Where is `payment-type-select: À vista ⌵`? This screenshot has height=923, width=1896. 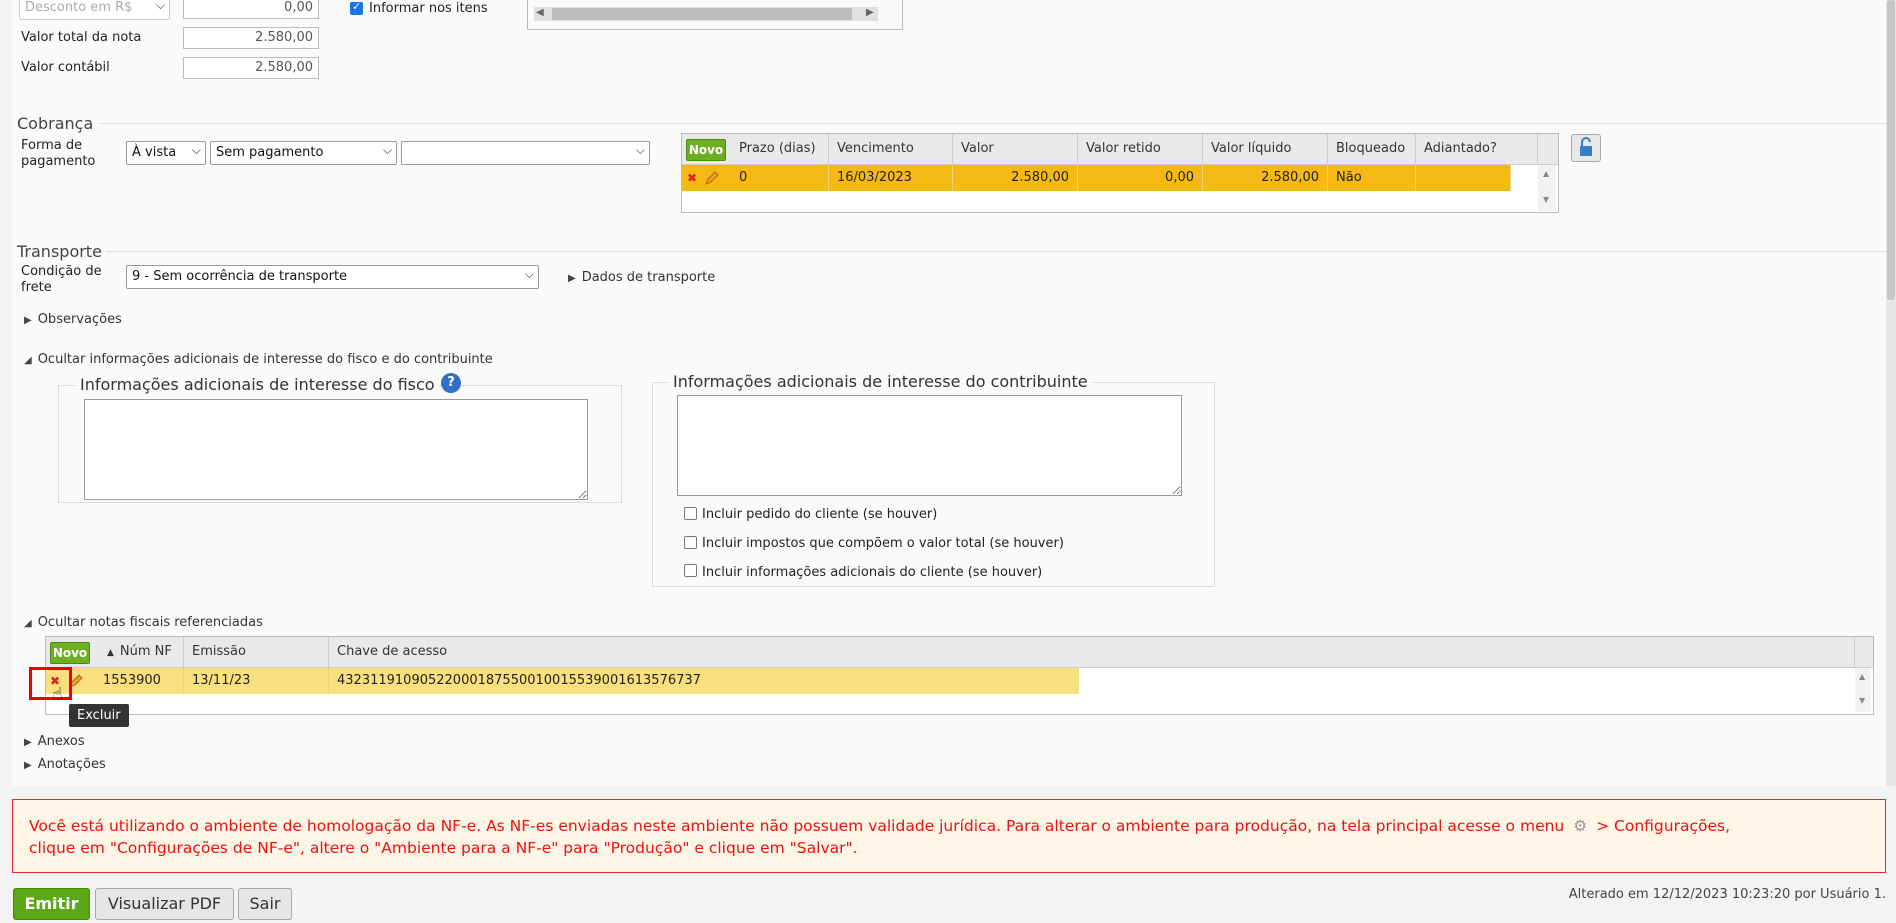
payment-type-select: À vista ⌵ is located at coordinates (166, 153).